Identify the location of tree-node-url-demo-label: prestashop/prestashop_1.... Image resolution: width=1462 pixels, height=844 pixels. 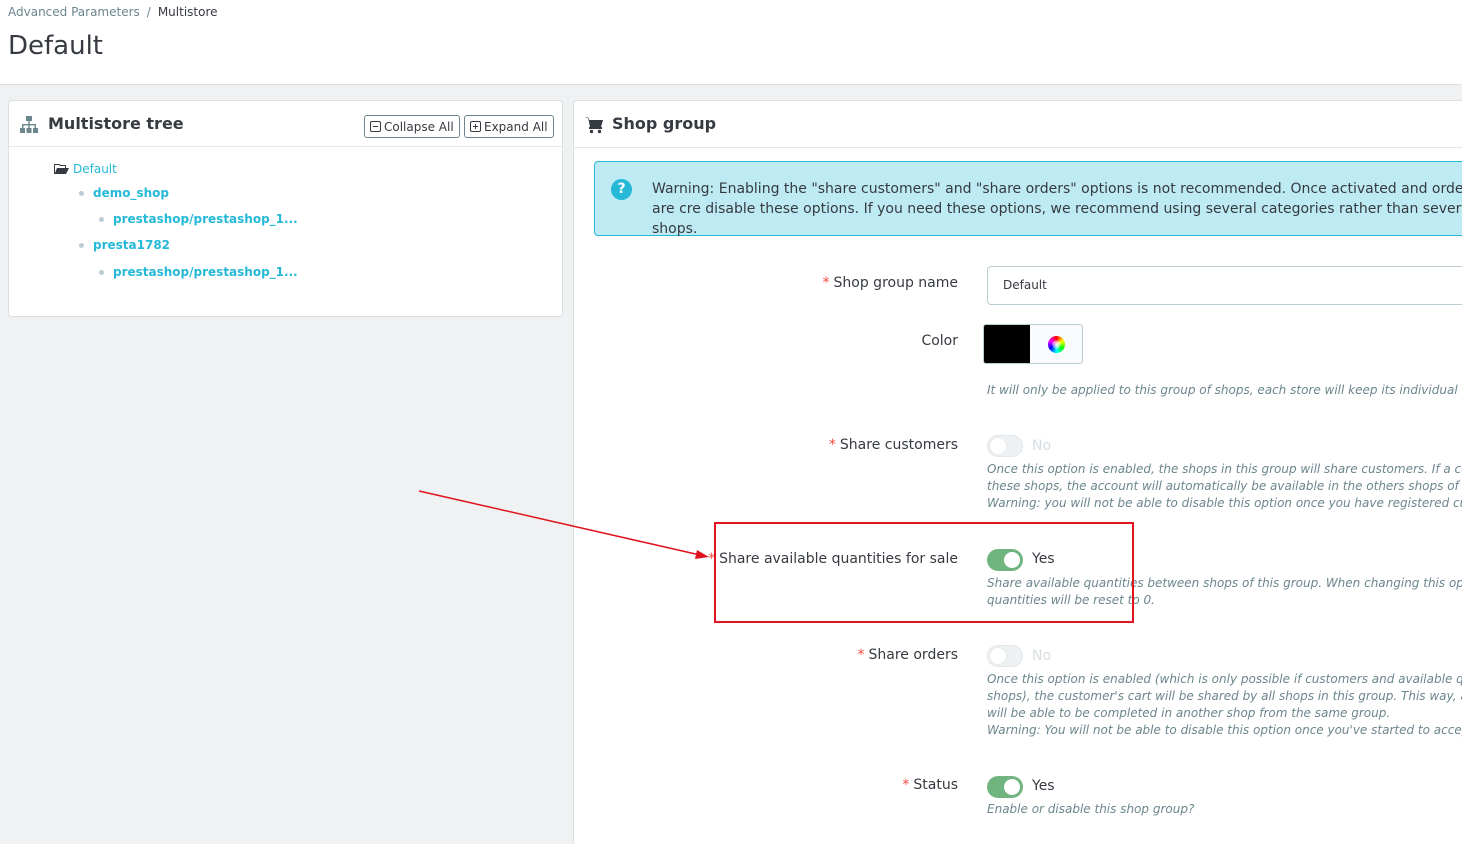
(205, 219).